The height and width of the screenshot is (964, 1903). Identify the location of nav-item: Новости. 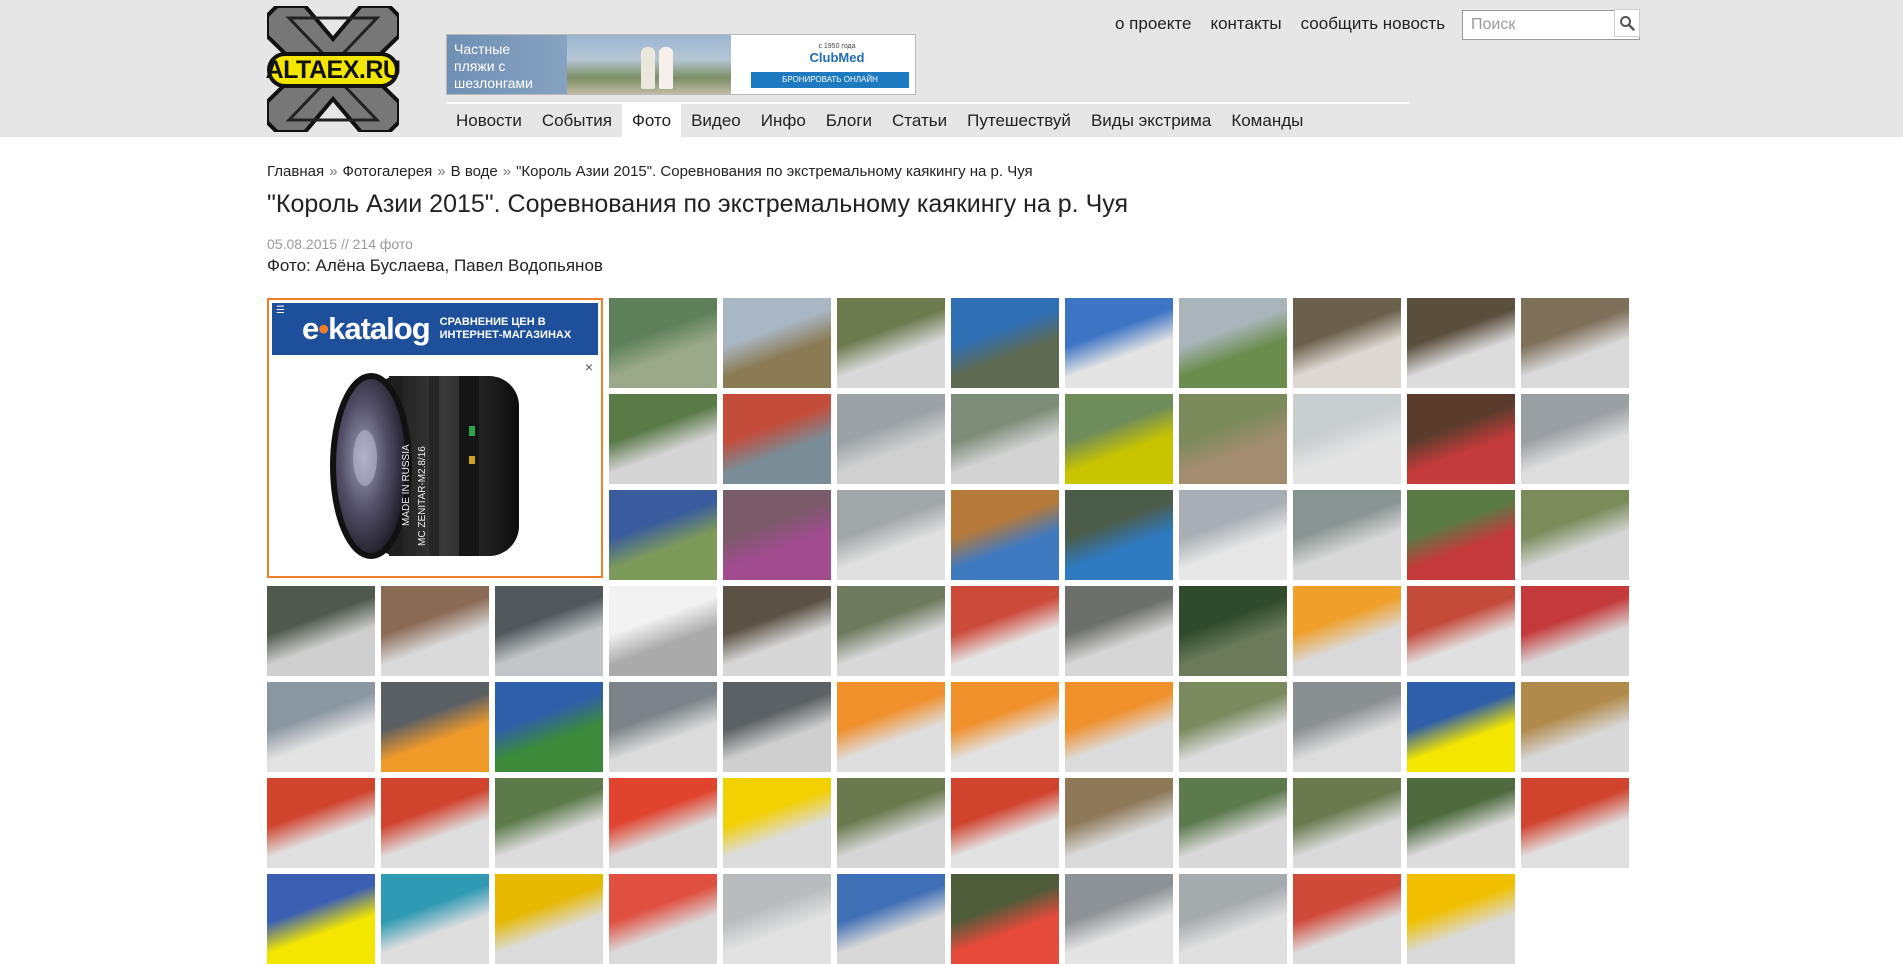
(489, 120).